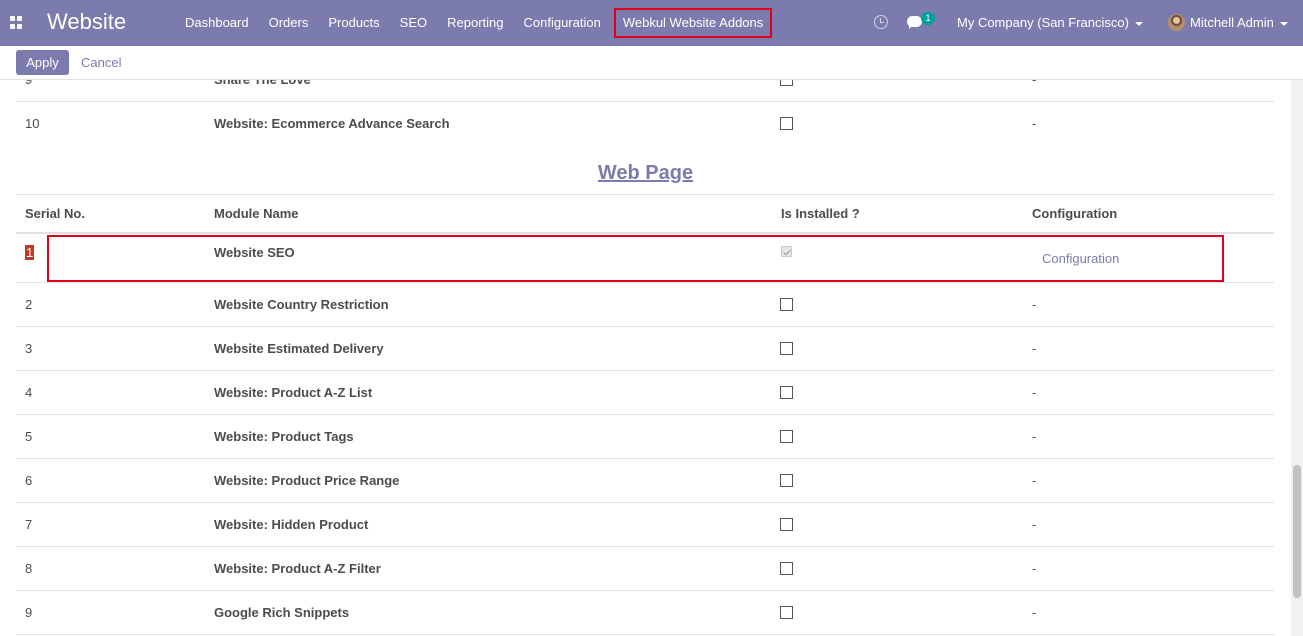  Describe the element at coordinates (353, 23) in the screenshot. I see `menu-products: Products` at that location.